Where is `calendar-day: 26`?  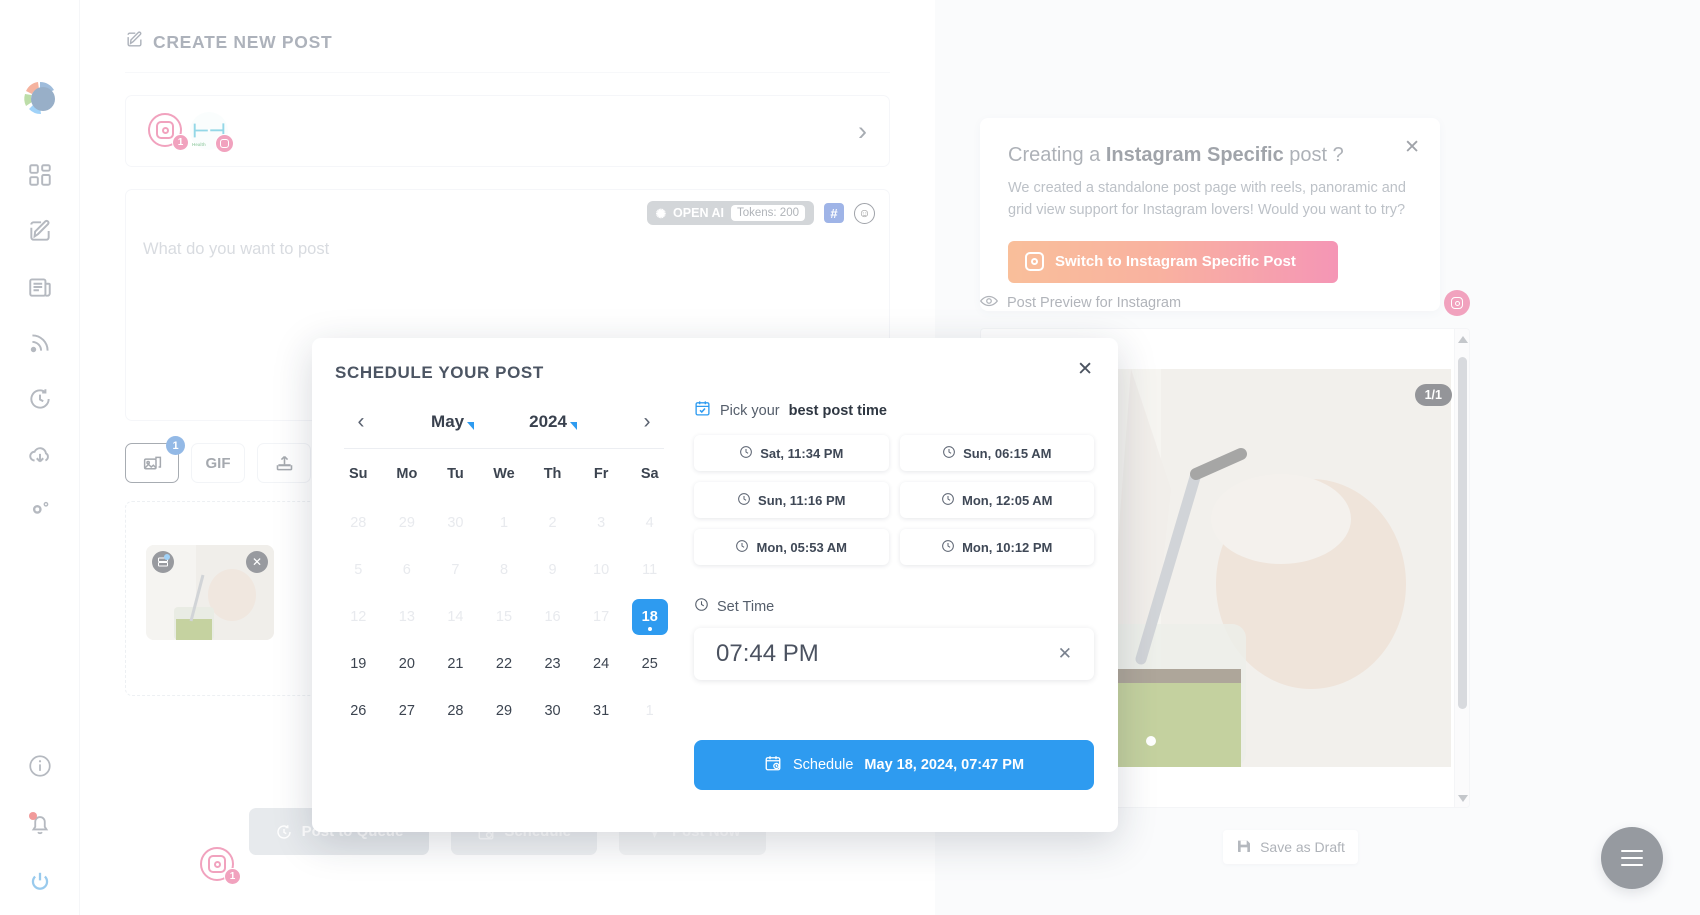
calendar-day: 26 is located at coordinates (358, 710).